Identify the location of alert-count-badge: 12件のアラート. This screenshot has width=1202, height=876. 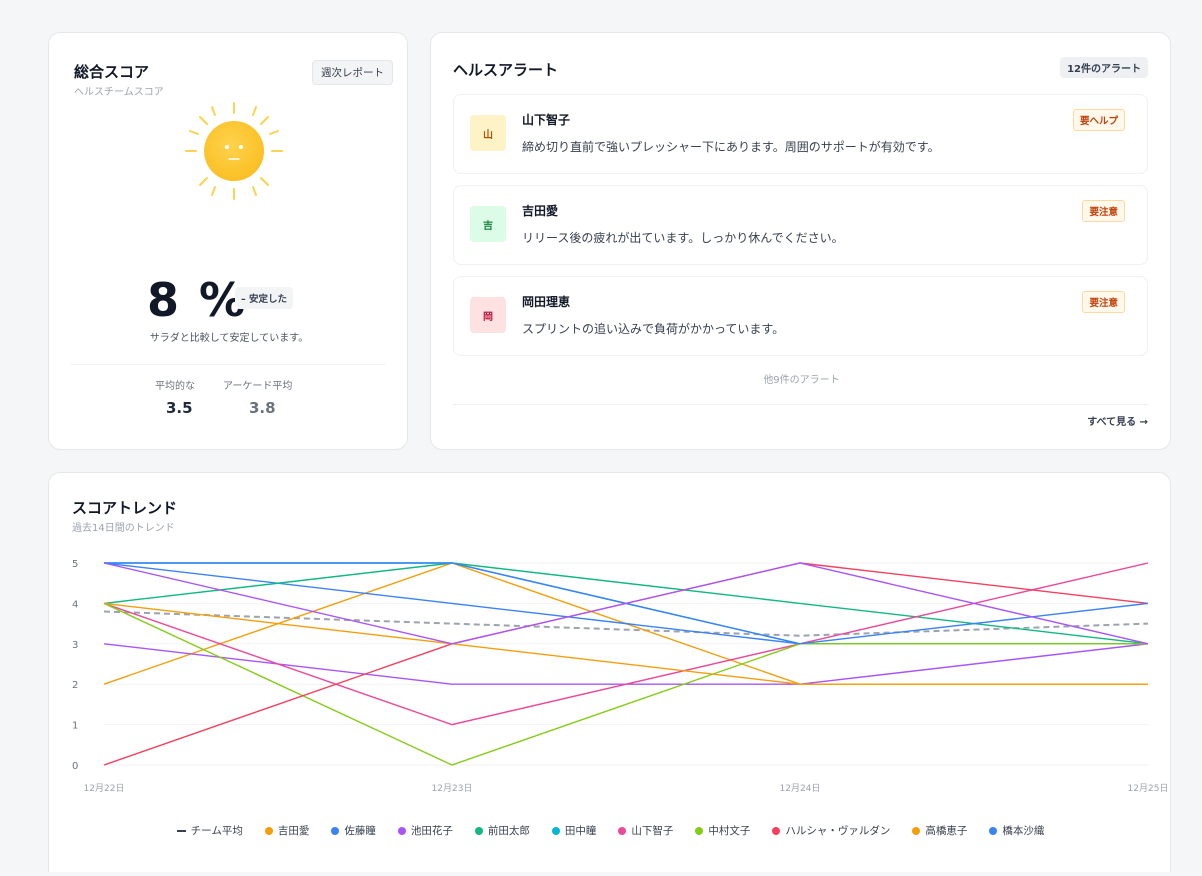
(1104, 67).